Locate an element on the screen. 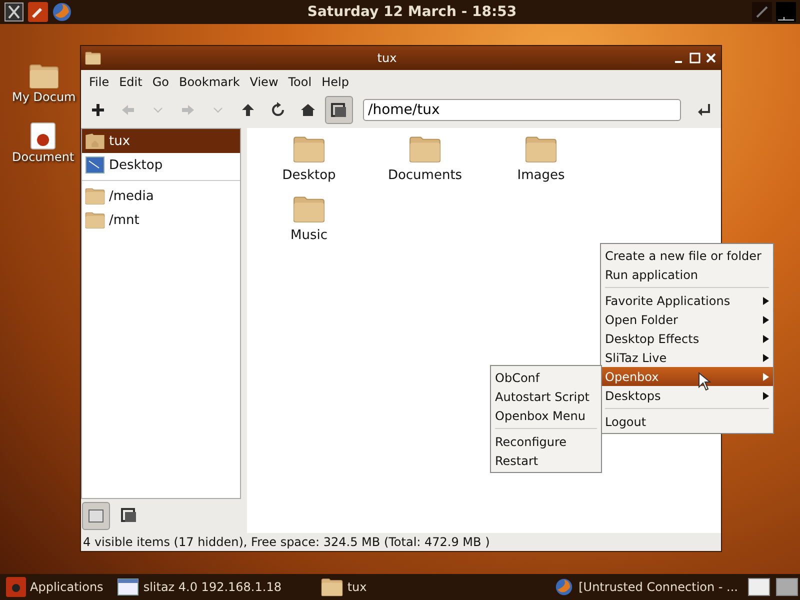 This screenshot has width=800, height=600. menu-item: Desktop Effects is located at coordinates (687, 338).